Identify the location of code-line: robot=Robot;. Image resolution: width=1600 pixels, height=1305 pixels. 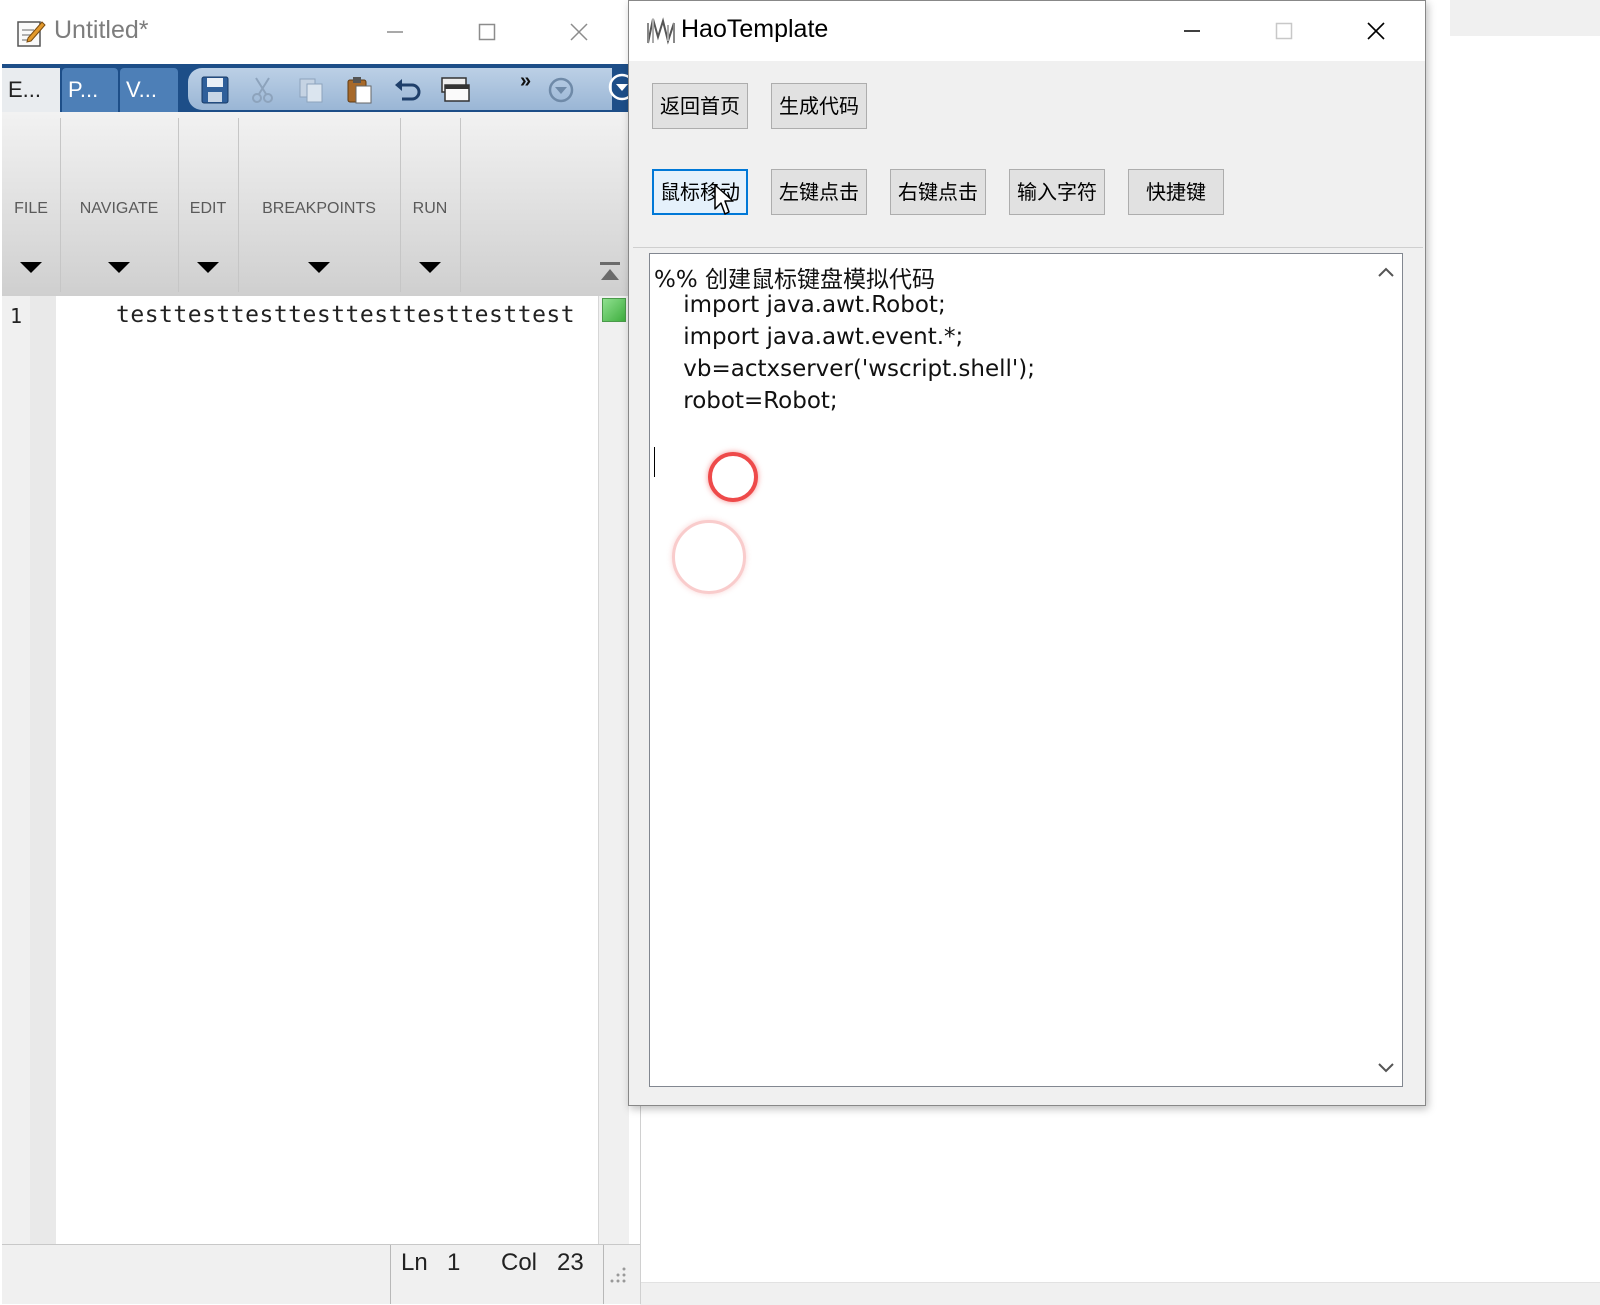
(746, 401).